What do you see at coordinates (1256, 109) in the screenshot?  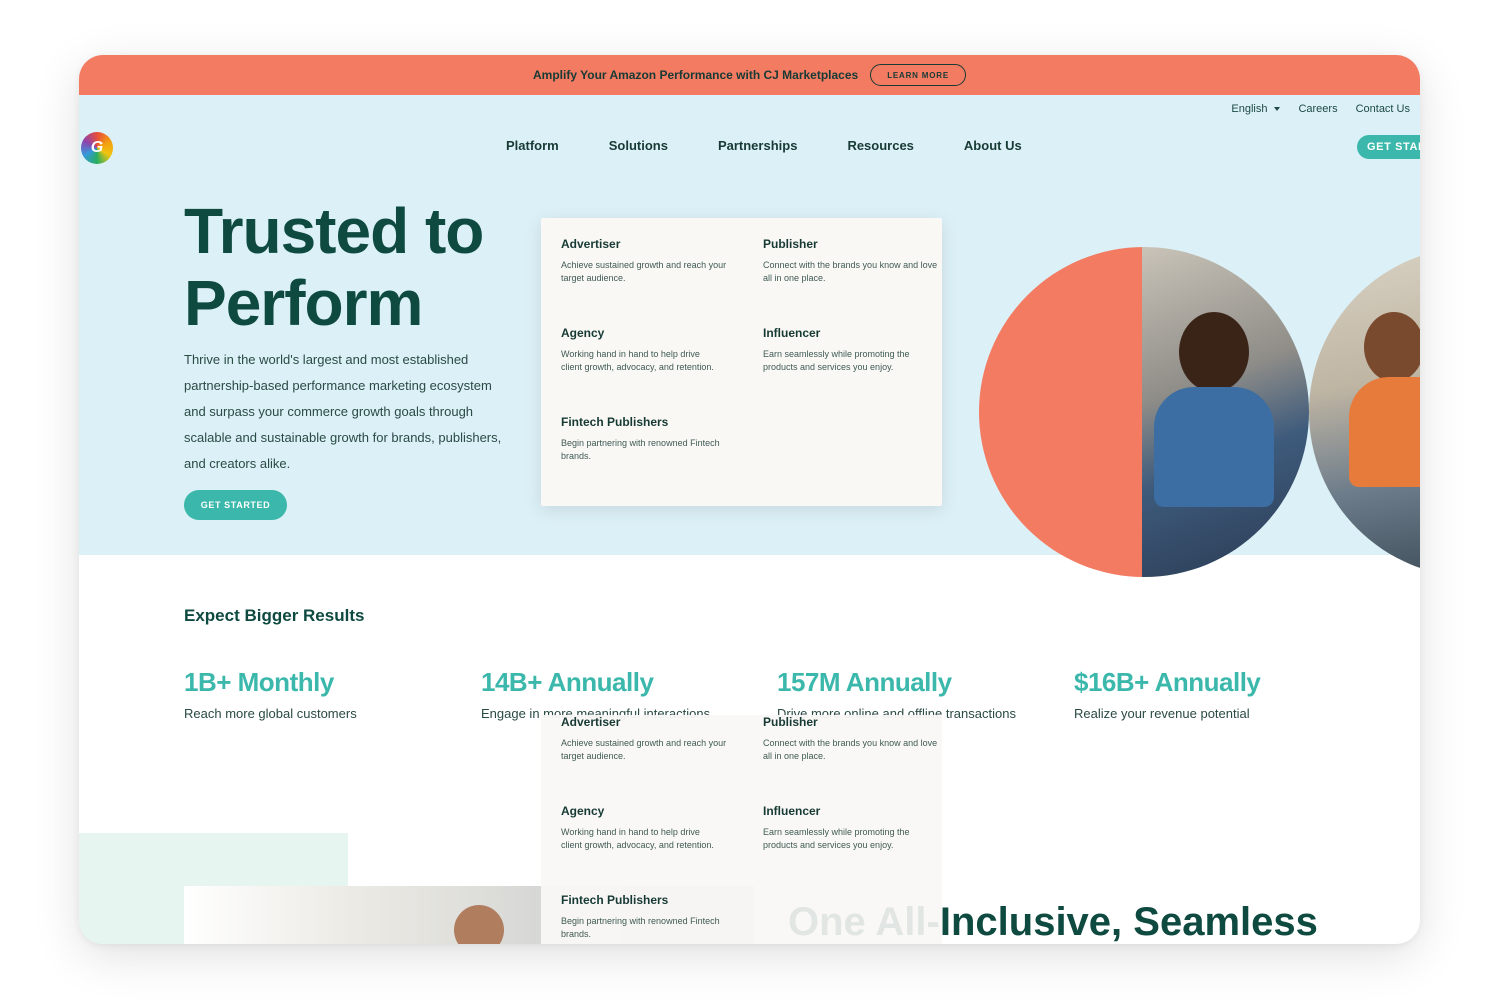 I see `language-selector: English` at bounding box center [1256, 109].